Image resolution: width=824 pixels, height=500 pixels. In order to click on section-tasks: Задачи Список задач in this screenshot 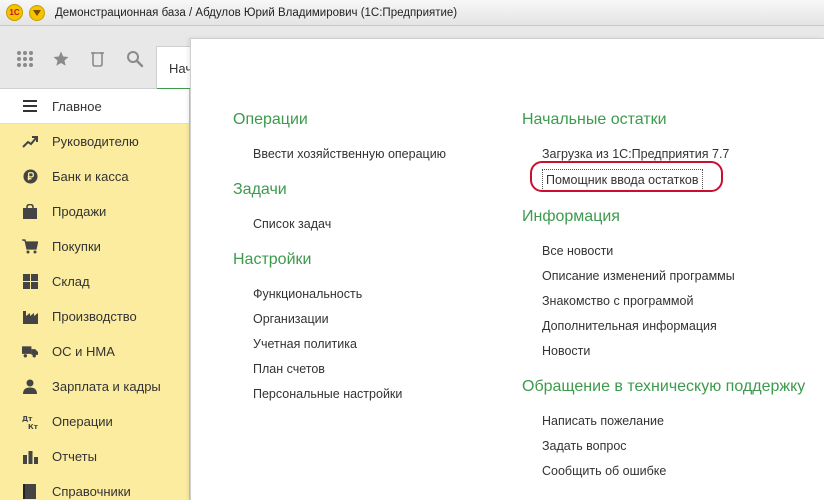, I will do `click(368, 208)`.